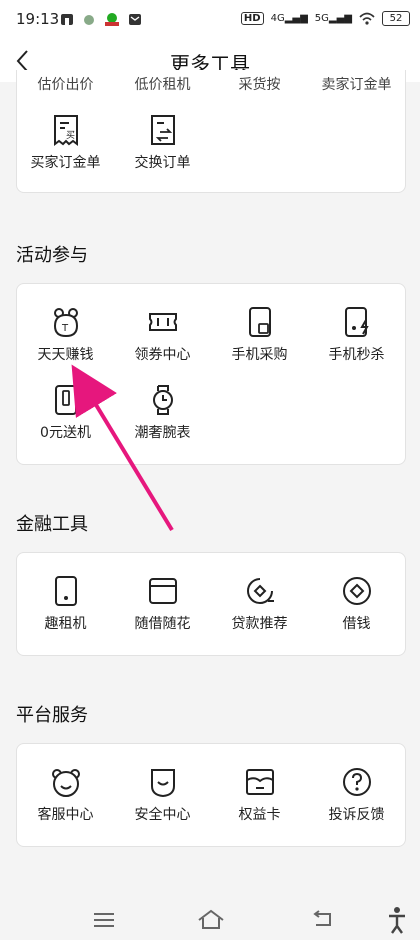 This screenshot has width=420, height=940. Describe the element at coordinates (162, 355) in the screenshot. I see `tool-label: 领券中心` at that location.